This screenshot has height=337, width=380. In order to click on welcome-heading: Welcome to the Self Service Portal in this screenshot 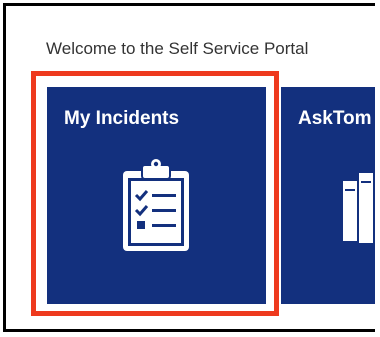, I will do `click(177, 48)`.